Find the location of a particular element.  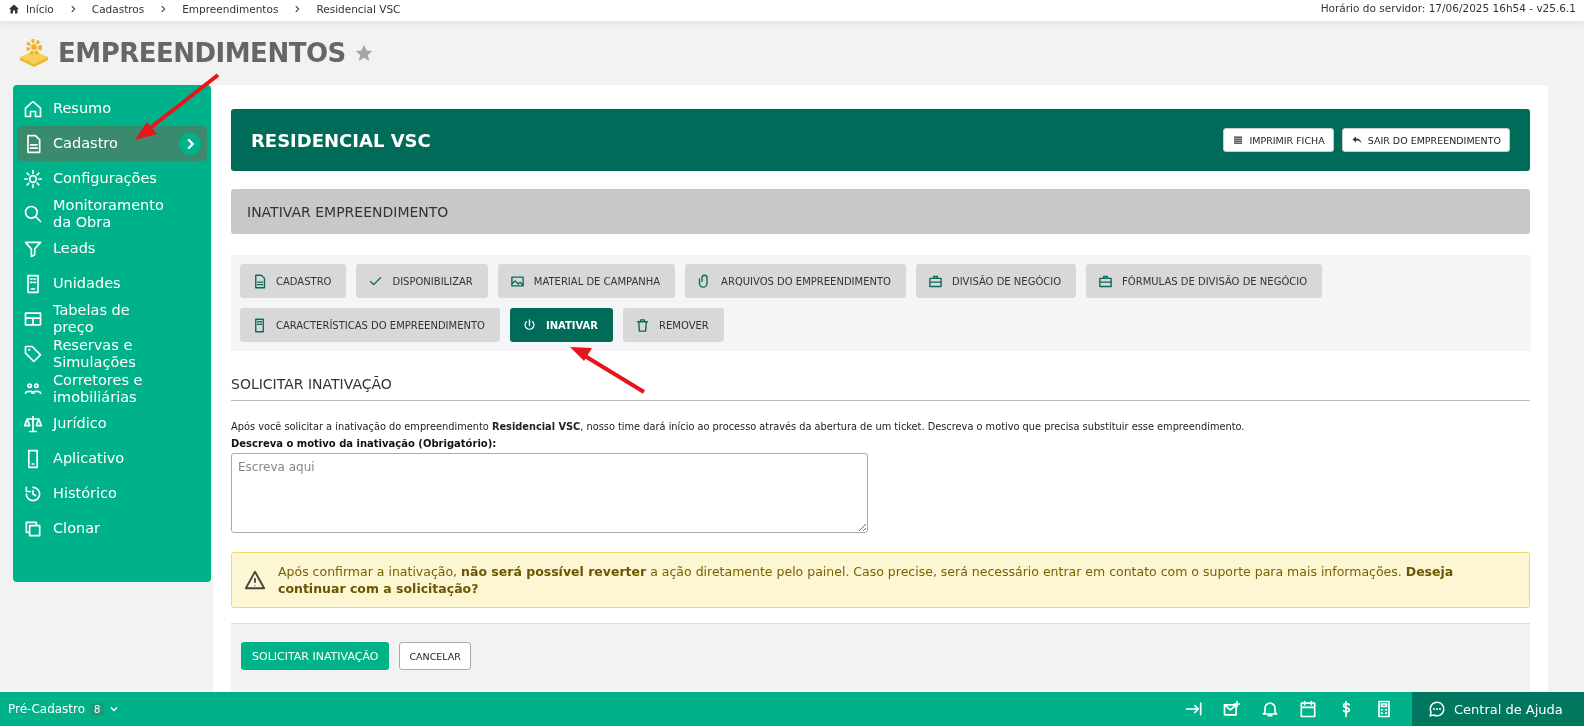

breadcrumb-link: Cadastros is located at coordinates (118, 9).